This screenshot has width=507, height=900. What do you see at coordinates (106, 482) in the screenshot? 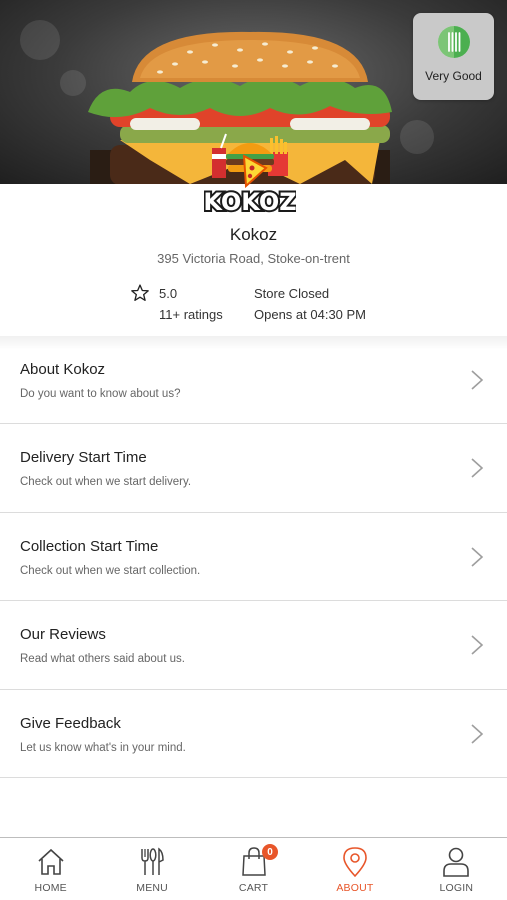
I see `menu-item-subtitle: Check out when we start delivery.` at bounding box center [106, 482].